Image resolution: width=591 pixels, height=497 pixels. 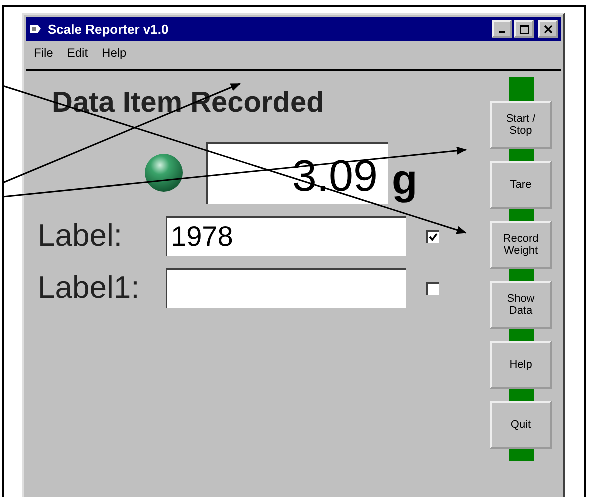 What do you see at coordinates (89, 288) in the screenshot?
I see `field-label: Label1:` at bounding box center [89, 288].